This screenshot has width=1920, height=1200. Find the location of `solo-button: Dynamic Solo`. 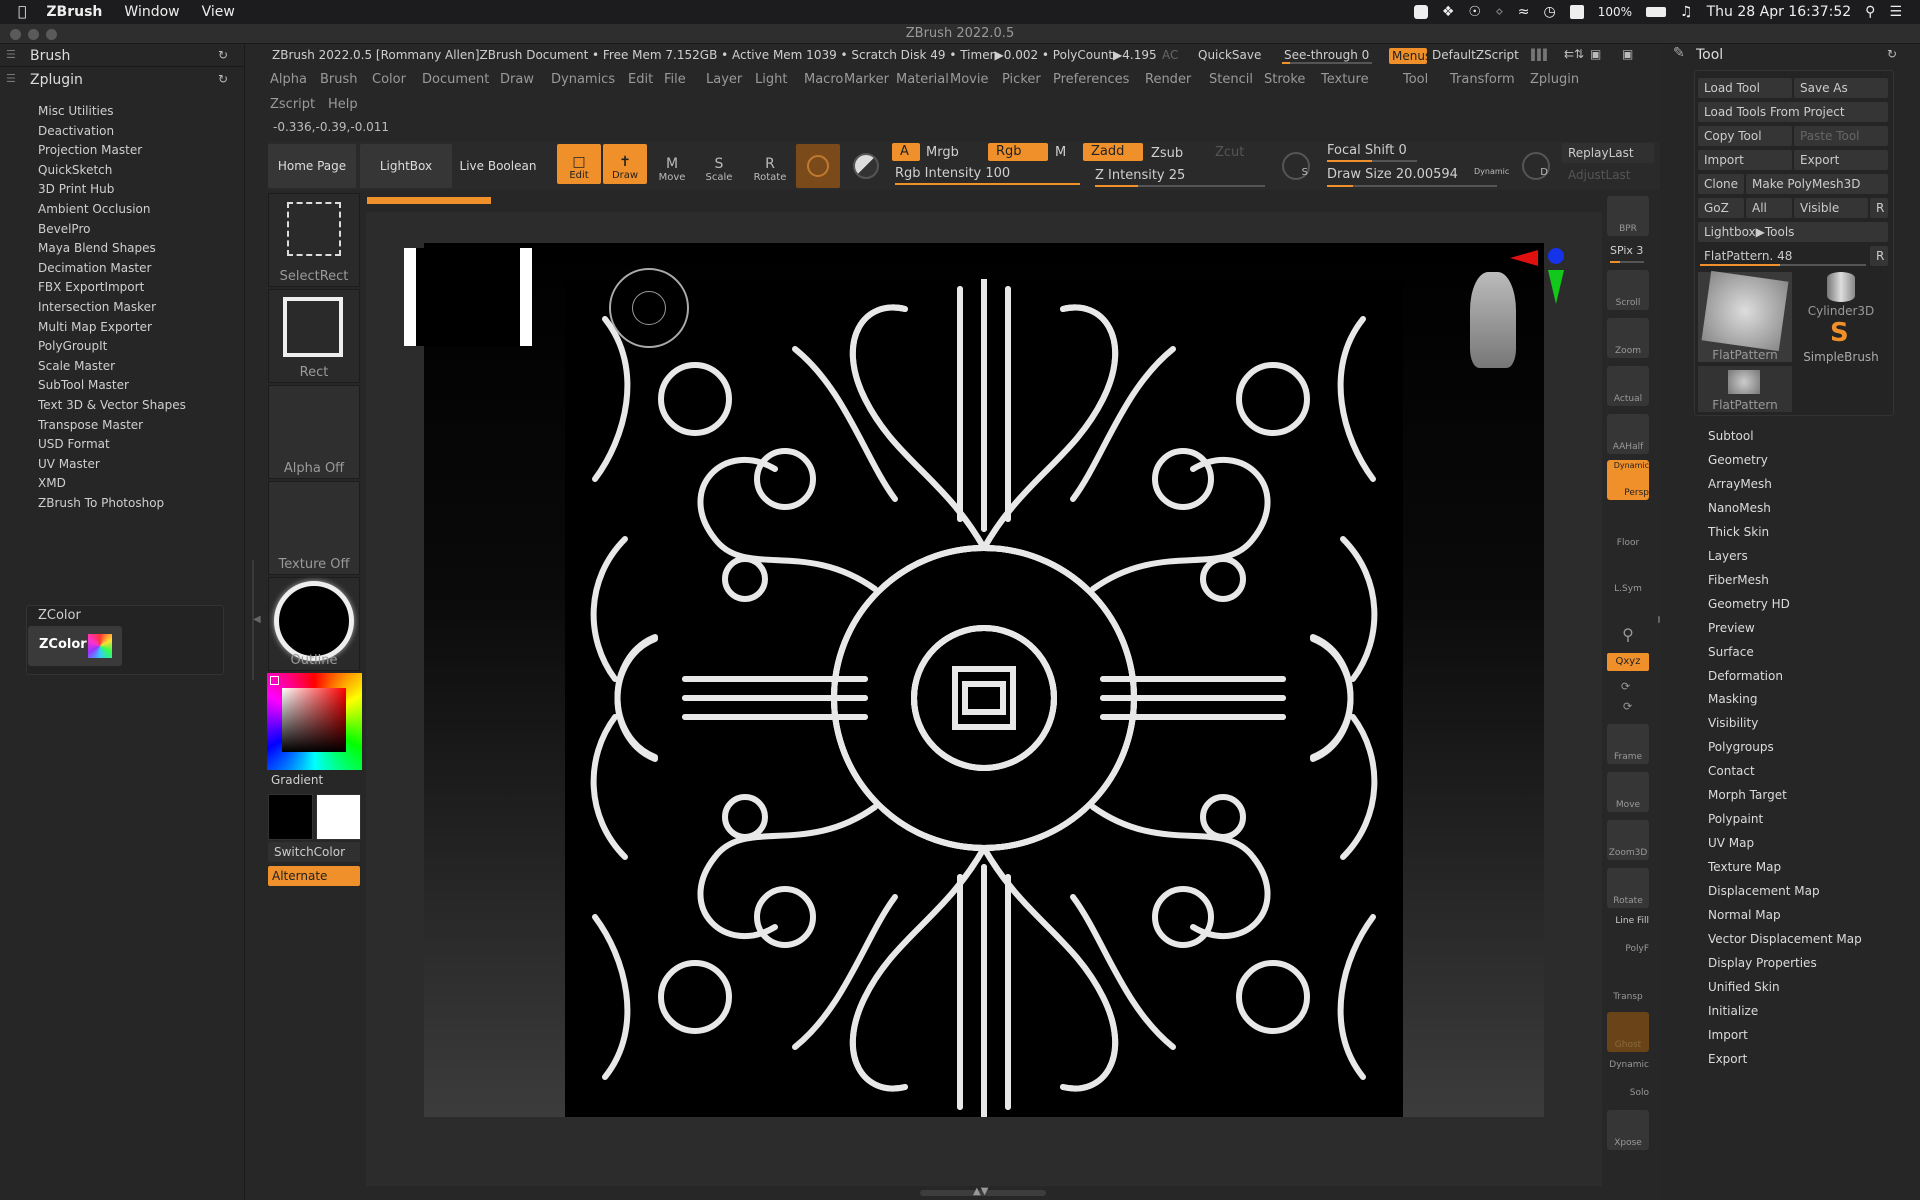

solo-button: Dynamic Solo is located at coordinates (1628, 1080).